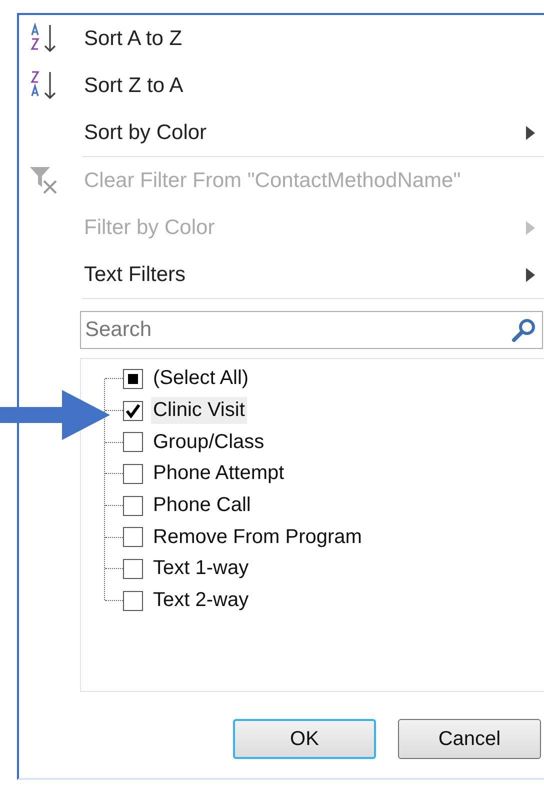 Image resolution: width=544 pixels, height=792 pixels. Describe the element at coordinates (280, 132) in the screenshot. I see `menu-item: Sort by Color` at that location.